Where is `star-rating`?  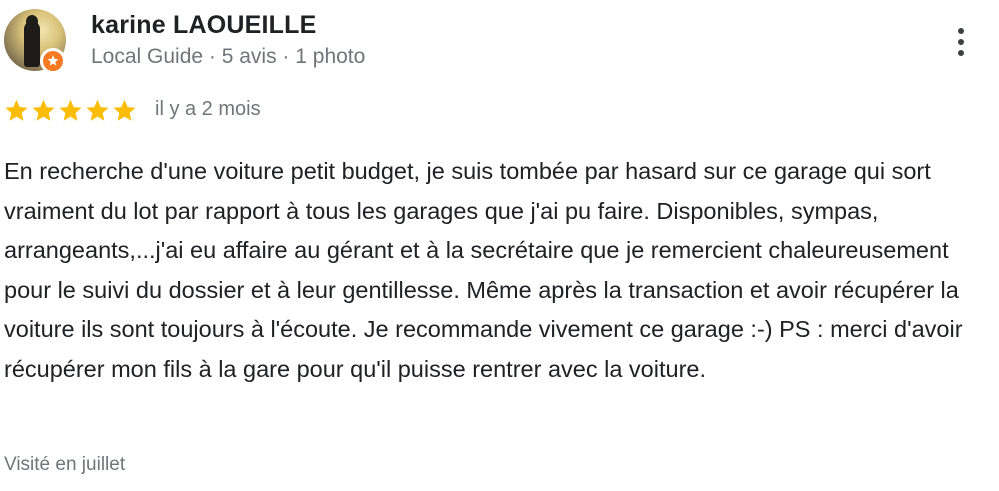 star-rating is located at coordinates (70, 110).